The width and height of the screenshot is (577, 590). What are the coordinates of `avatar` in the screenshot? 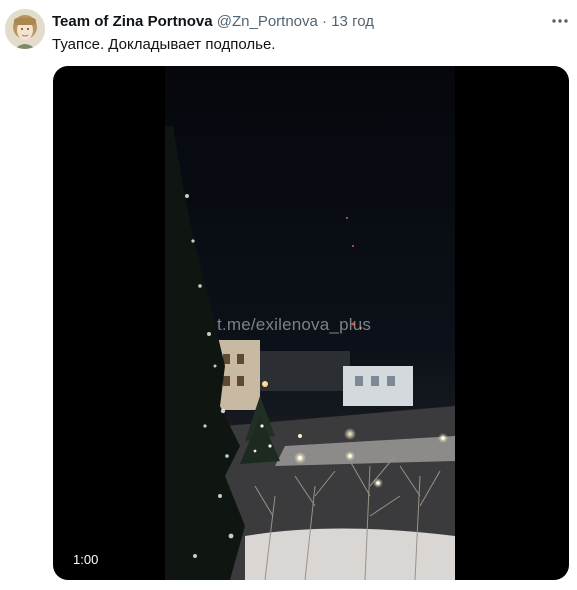 It's located at (25, 29).